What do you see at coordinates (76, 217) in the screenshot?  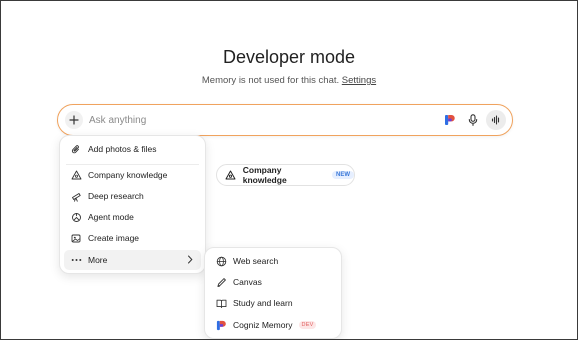 I see `agent-icon` at bounding box center [76, 217].